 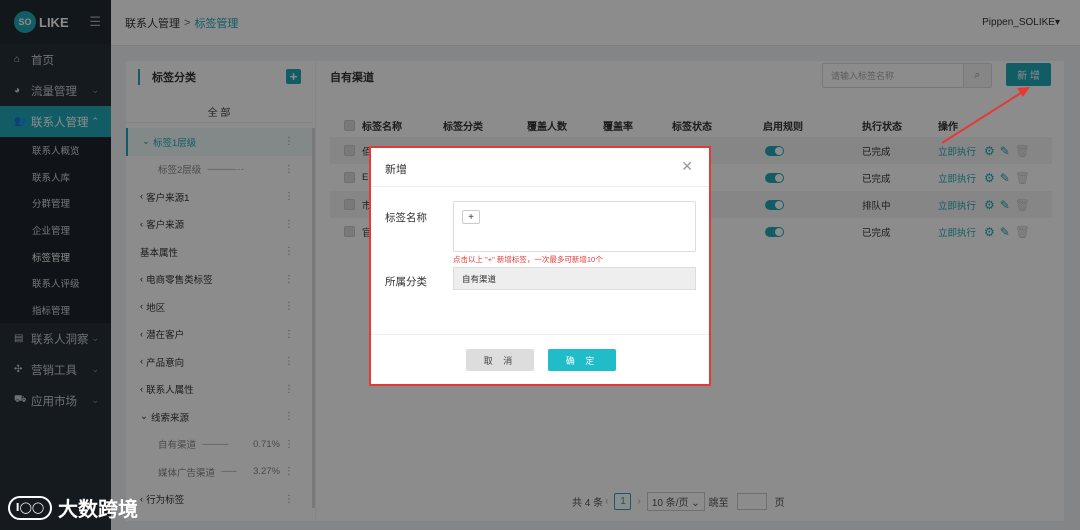 What do you see at coordinates (98, 510) in the screenshot?
I see `watermark-text: 大数跨境` at bounding box center [98, 510].